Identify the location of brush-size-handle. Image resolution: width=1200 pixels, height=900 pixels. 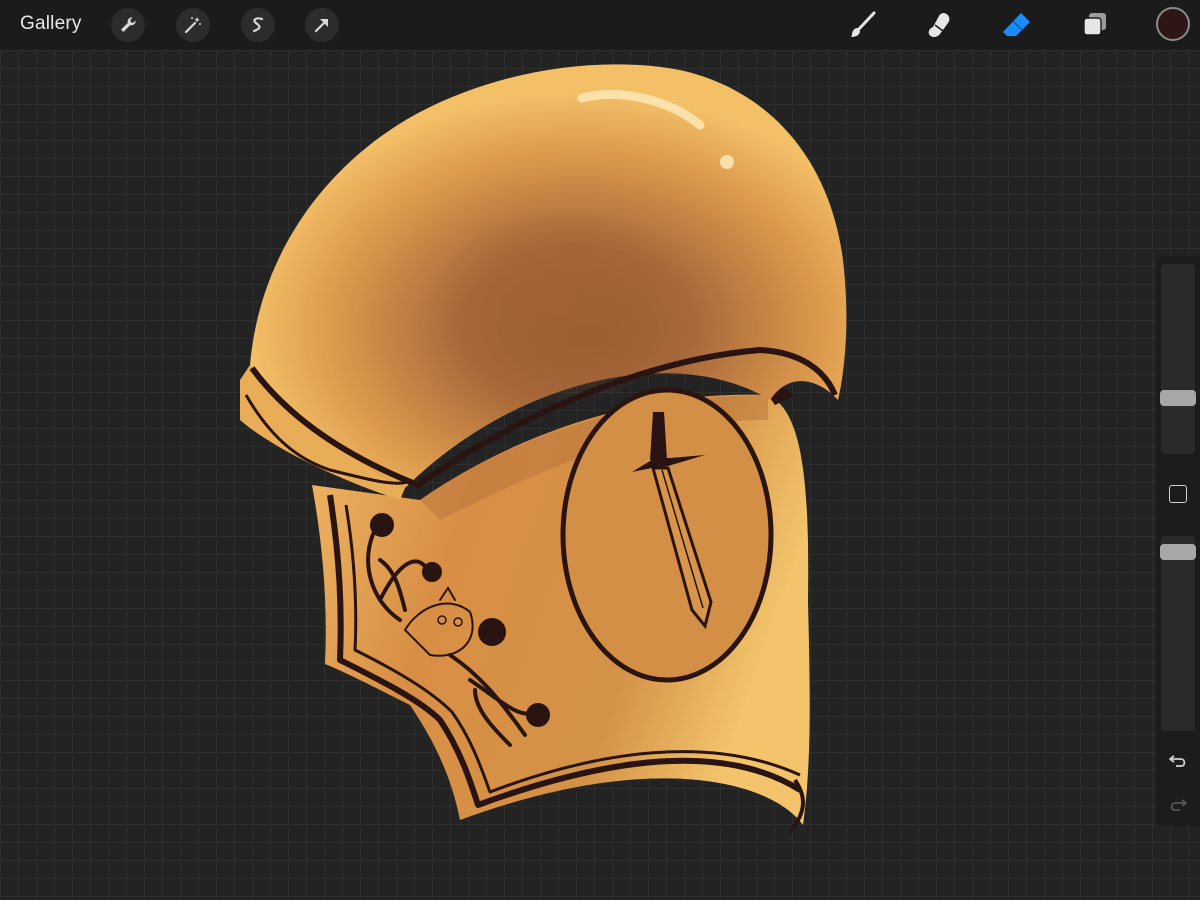
(1178, 398).